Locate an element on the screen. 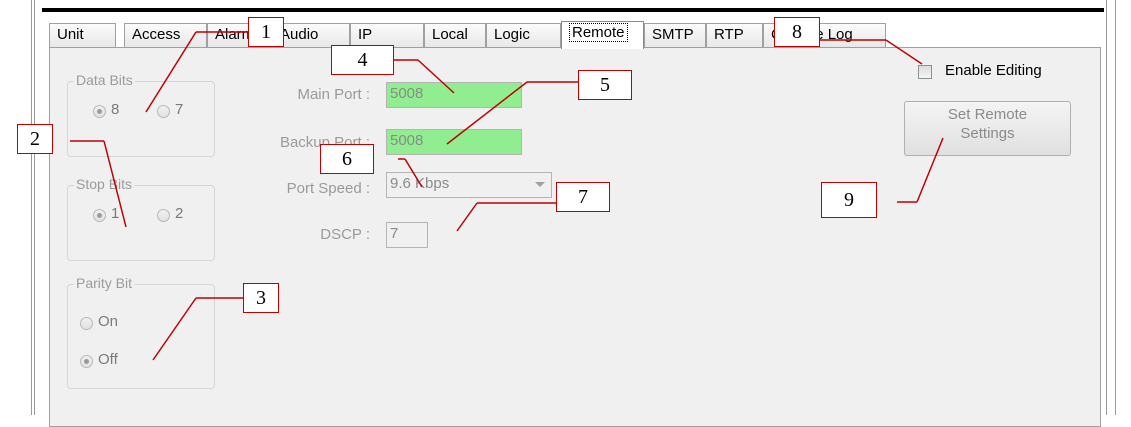 The image size is (1131, 427). callout-5: 5 is located at coordinates (605, 85).